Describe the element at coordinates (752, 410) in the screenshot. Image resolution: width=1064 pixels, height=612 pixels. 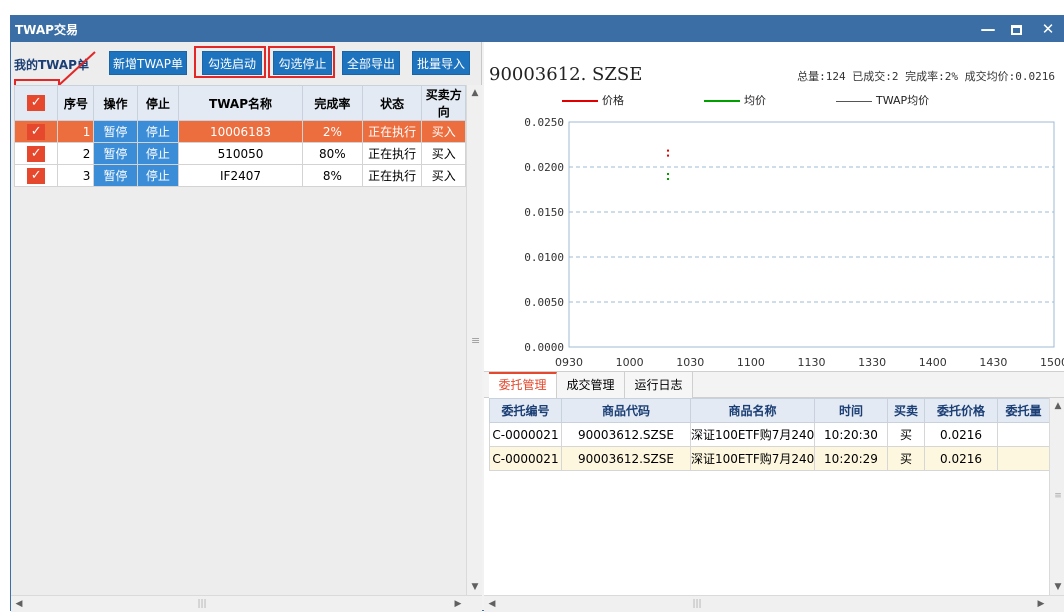
I see `column-header: 商品名称` at that location.